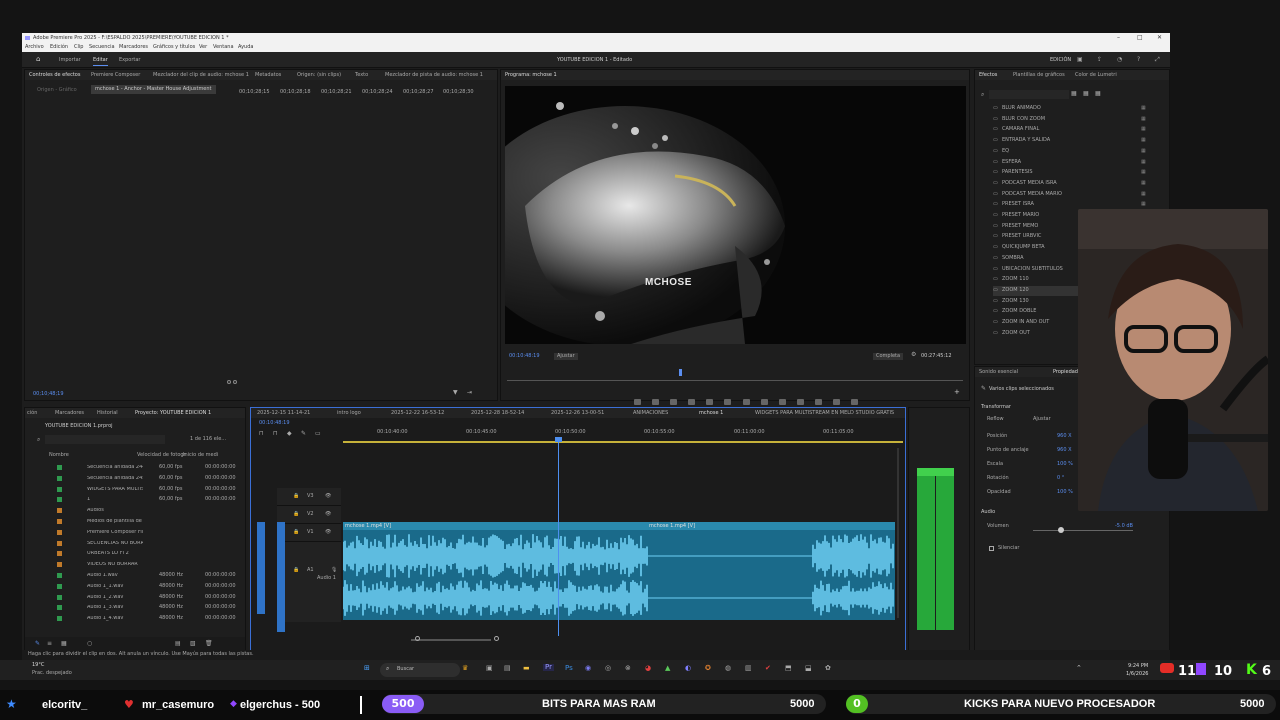 This screenshot has height=720, width=1280. Describe the element at coordinates (303, 434) in the screenshot. I see `timeline-settings-icon: ✎` at that location.